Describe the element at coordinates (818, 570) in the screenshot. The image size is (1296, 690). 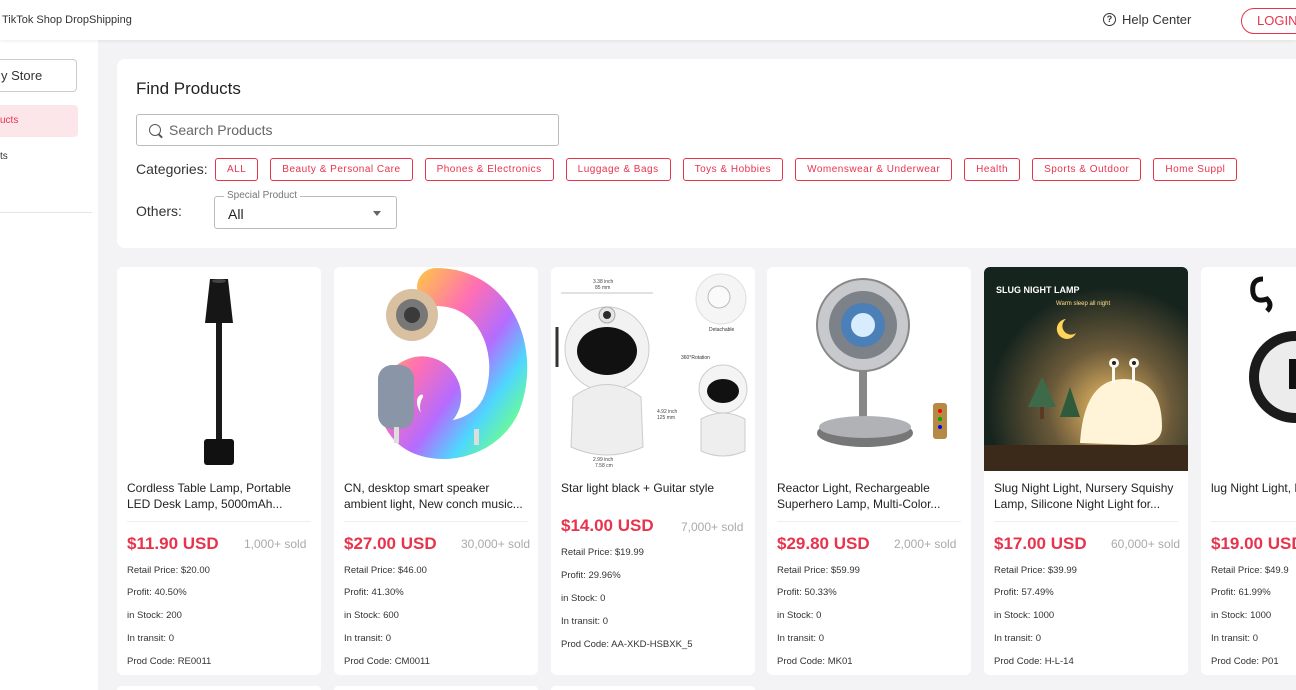
I see `retail-price: Retail Price: $59.99` at that location.